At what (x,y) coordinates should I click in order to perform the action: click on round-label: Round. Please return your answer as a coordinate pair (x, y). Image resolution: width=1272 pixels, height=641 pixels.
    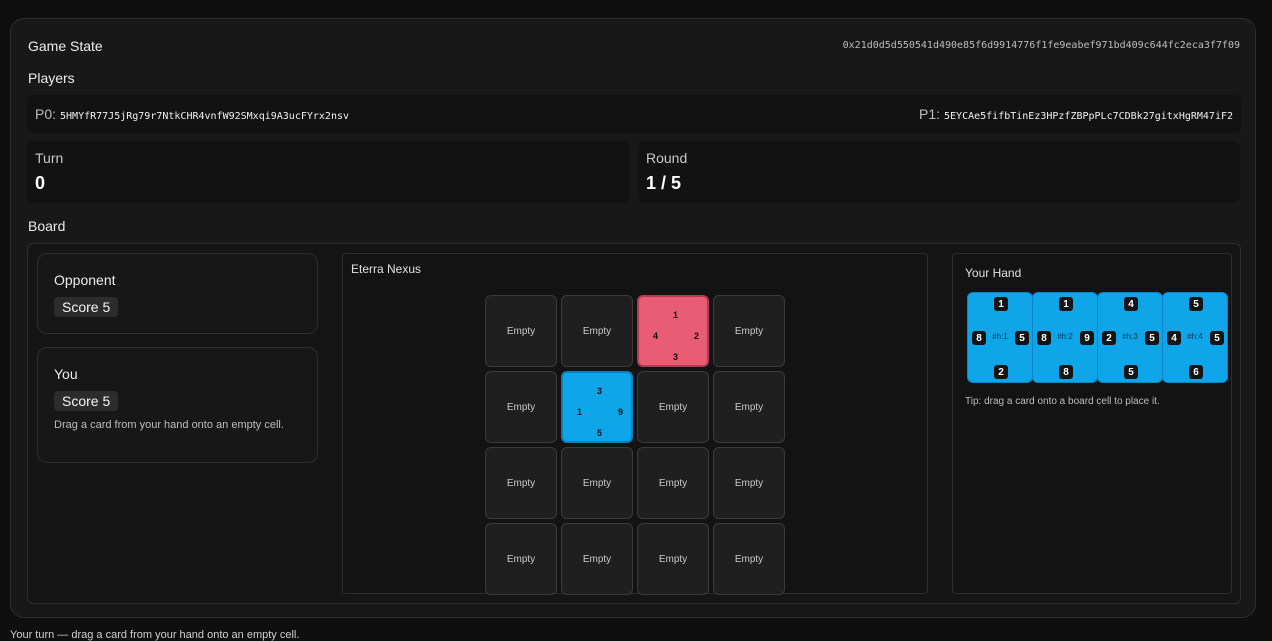
    Looking at the image, I should click on (667, 158).